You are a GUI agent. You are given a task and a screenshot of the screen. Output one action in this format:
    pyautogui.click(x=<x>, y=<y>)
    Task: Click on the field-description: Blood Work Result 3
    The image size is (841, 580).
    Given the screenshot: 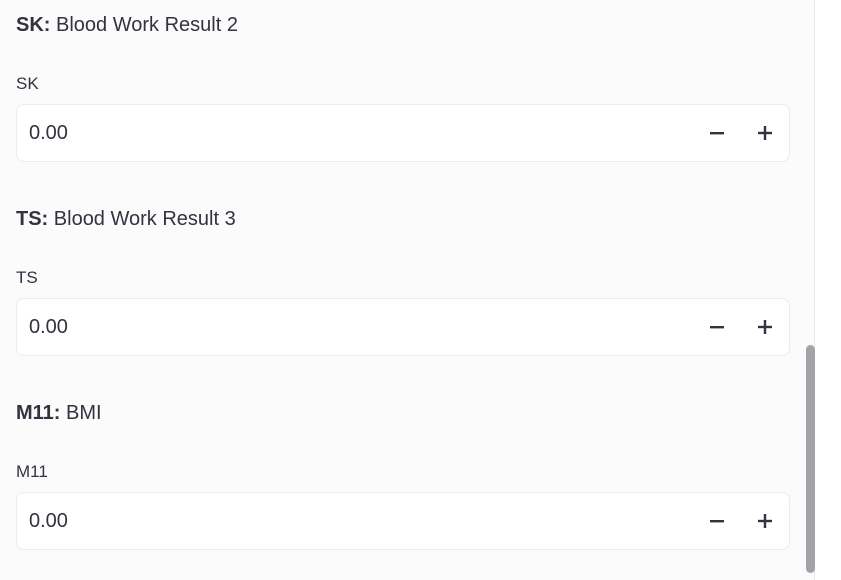 What is the action you would take?
    pyautogui.click(x=144, y=219)
    